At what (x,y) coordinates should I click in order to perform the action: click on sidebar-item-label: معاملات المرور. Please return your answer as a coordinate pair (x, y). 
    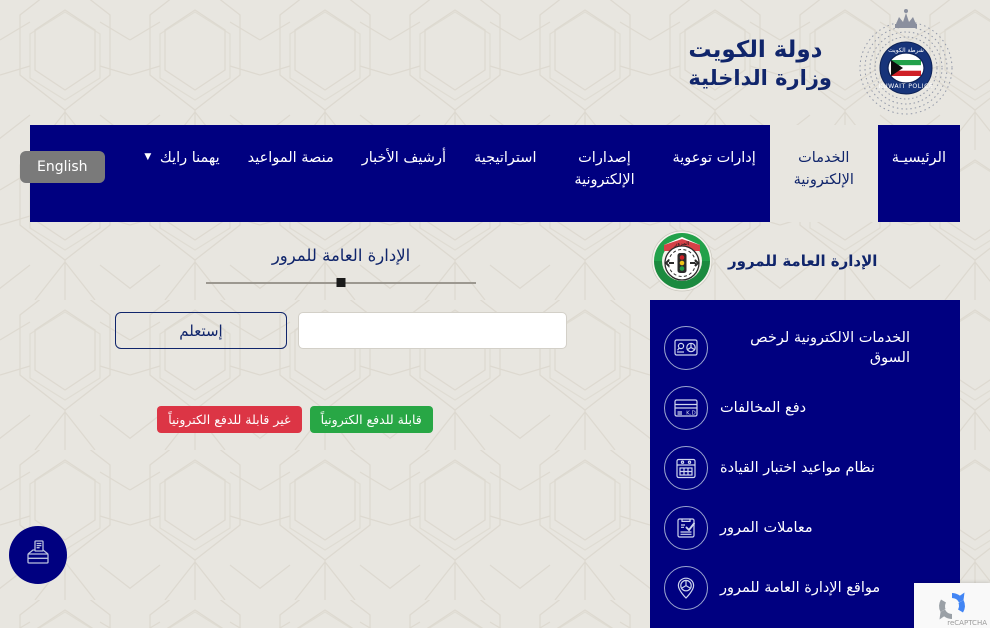
    Looking at the image, I should click on (766, 527).